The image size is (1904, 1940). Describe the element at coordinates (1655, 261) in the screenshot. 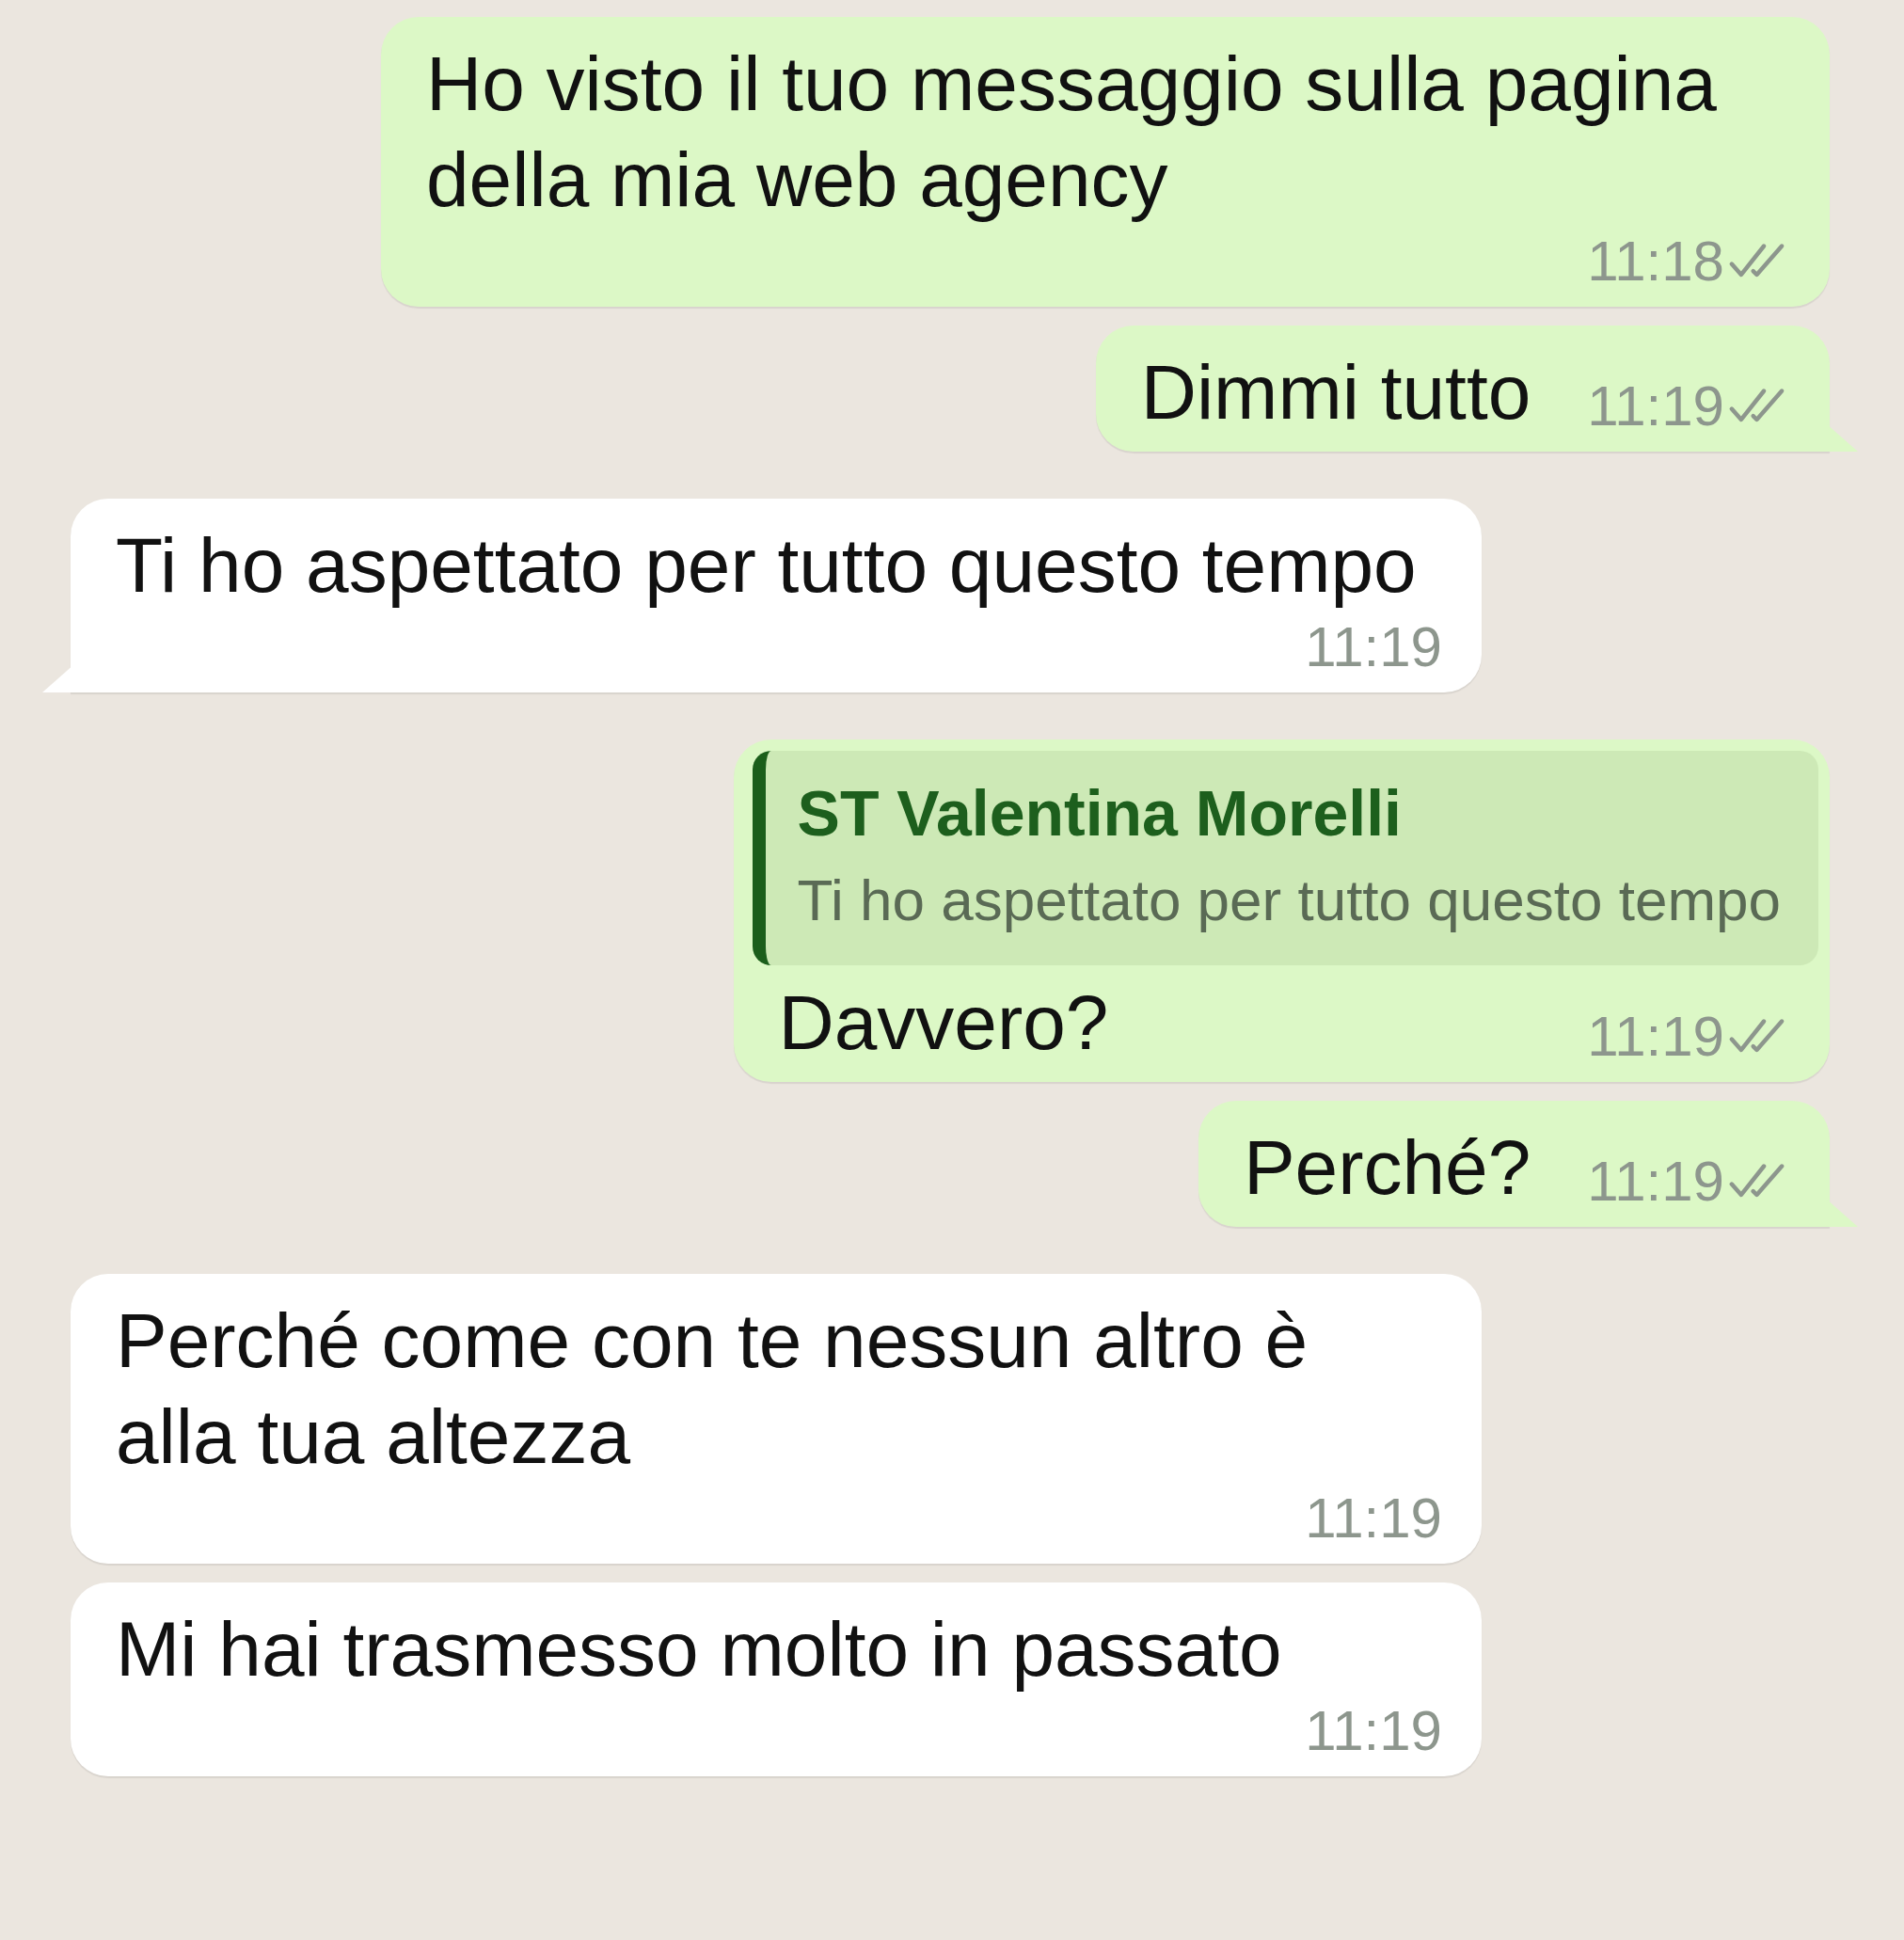

I see `message-time: 11:18` at that location.